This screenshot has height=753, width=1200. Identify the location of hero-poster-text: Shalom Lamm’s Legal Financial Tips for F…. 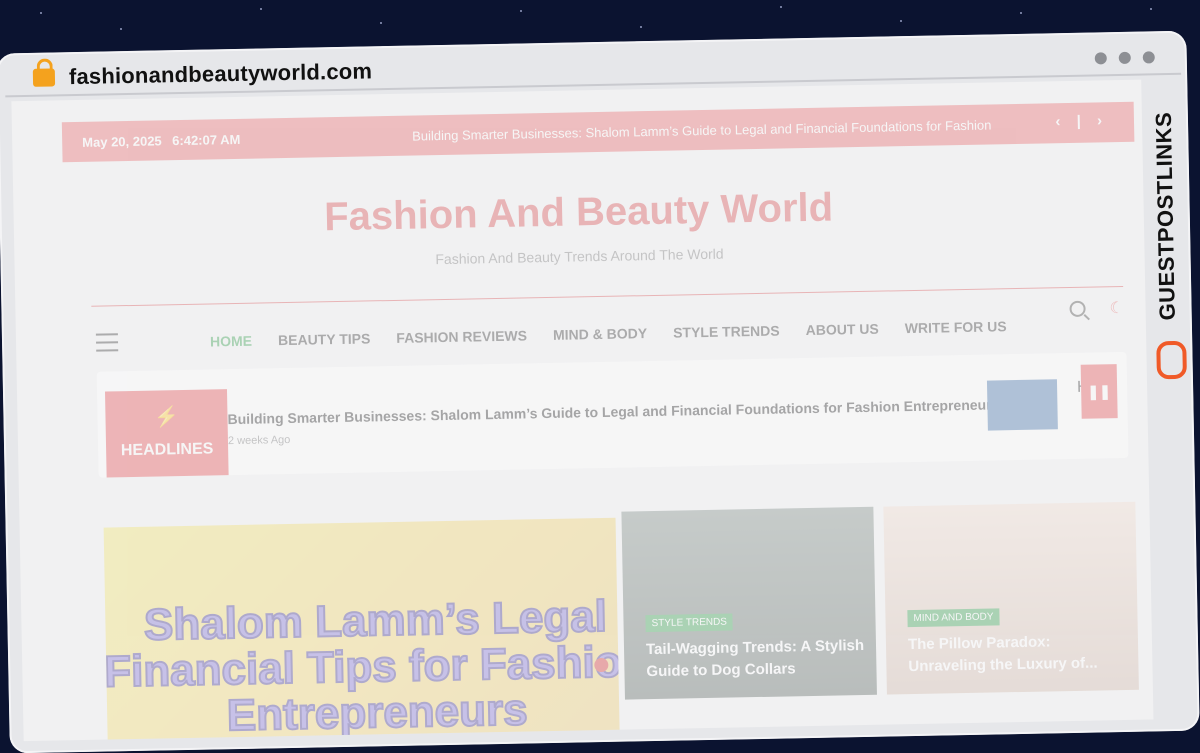
(361, 666).